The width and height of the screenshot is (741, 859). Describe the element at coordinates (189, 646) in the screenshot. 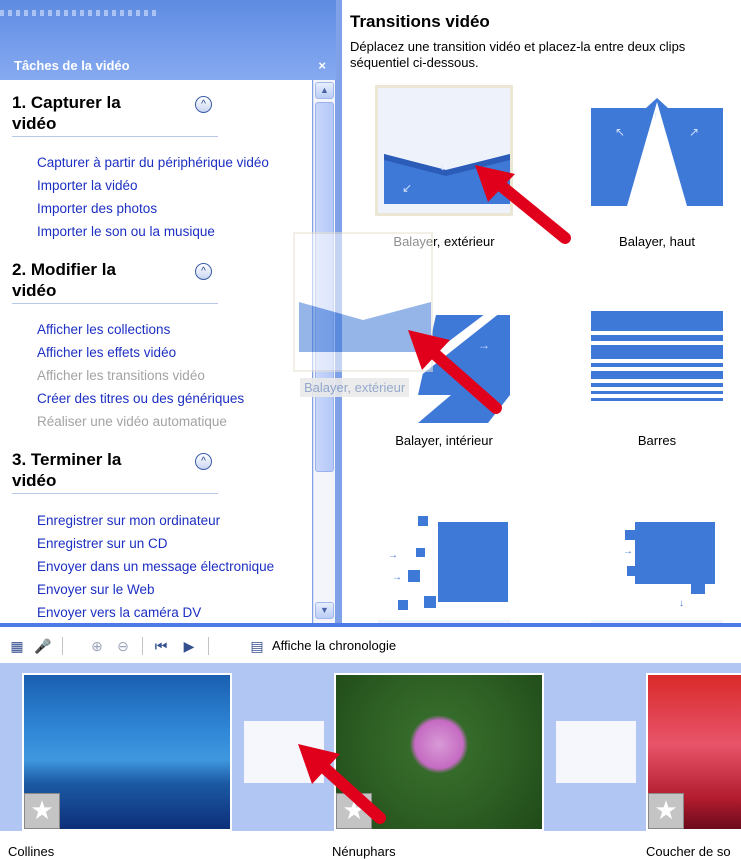

I see `play-icon: ▶` at that location.